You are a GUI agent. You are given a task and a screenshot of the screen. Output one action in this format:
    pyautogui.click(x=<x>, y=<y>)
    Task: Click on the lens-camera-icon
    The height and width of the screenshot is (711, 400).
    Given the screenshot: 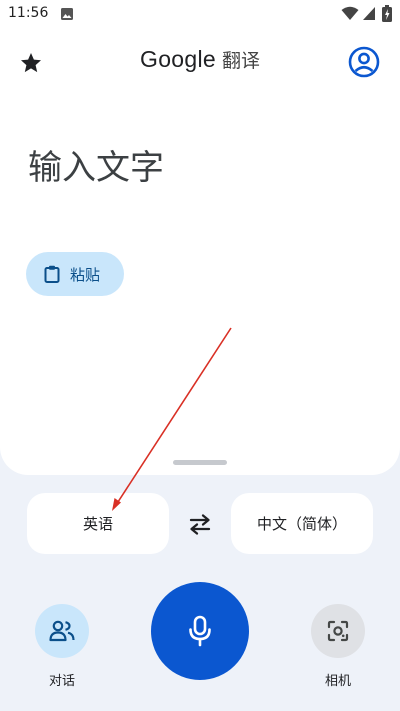 What is the action you would take?
    pyautogui.click(x=338, y=631)
    